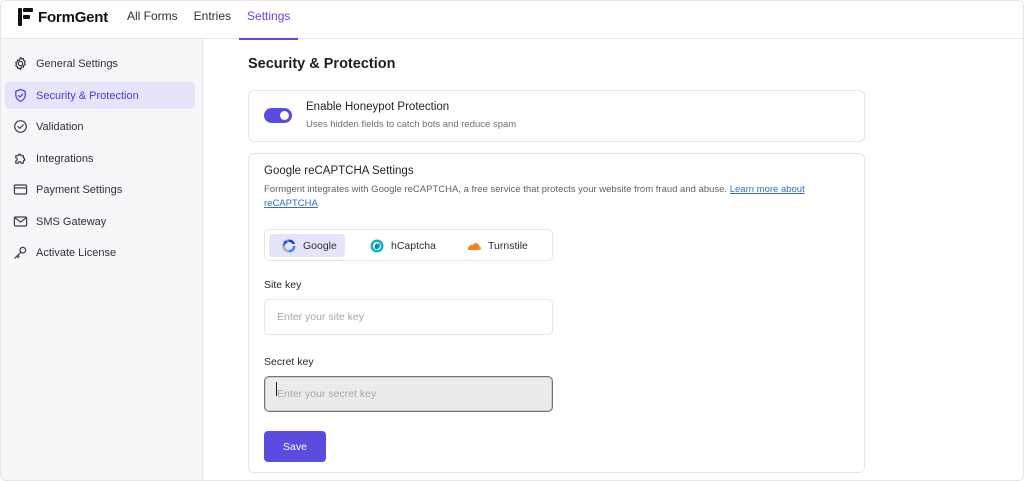 This screenshot has height=481, width=1024. Describe the element at coordinates (276, 389) in the screenshot. I see `text-caret` at that location.